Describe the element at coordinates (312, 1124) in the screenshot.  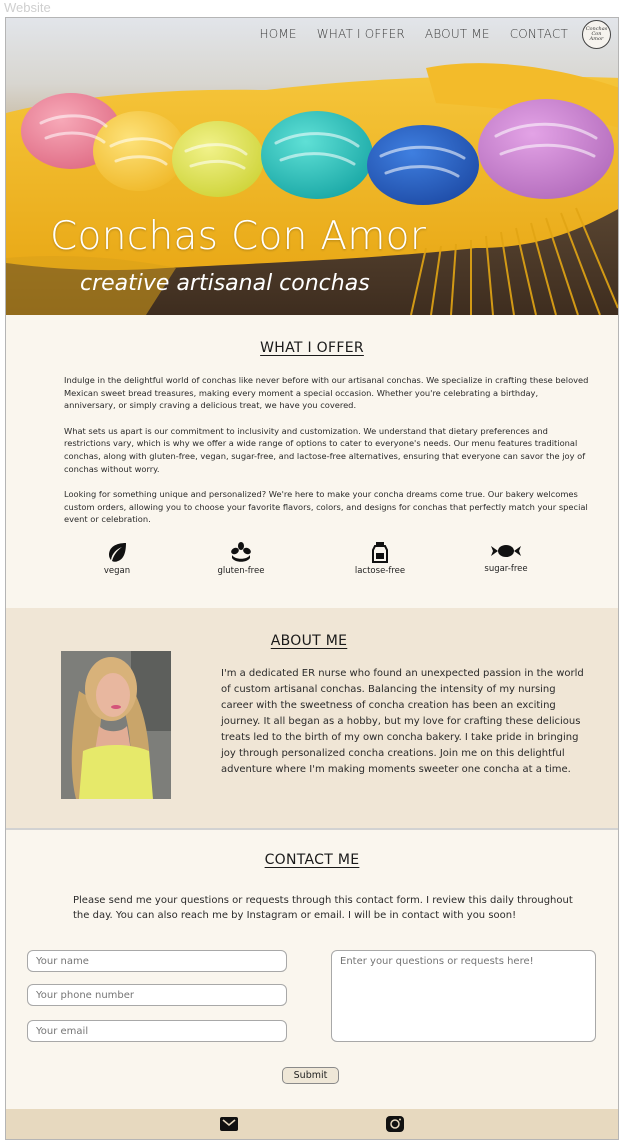
I see `footer` at that location.